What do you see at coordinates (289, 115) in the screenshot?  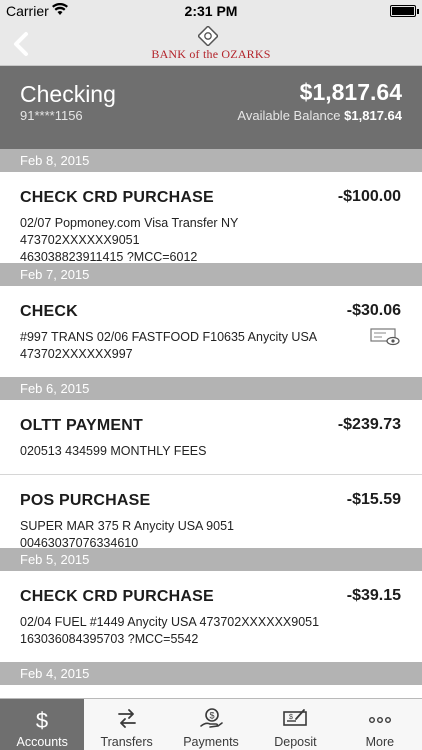 I see `available-balance-label: Available Balance` at bounding box center [289, 115].